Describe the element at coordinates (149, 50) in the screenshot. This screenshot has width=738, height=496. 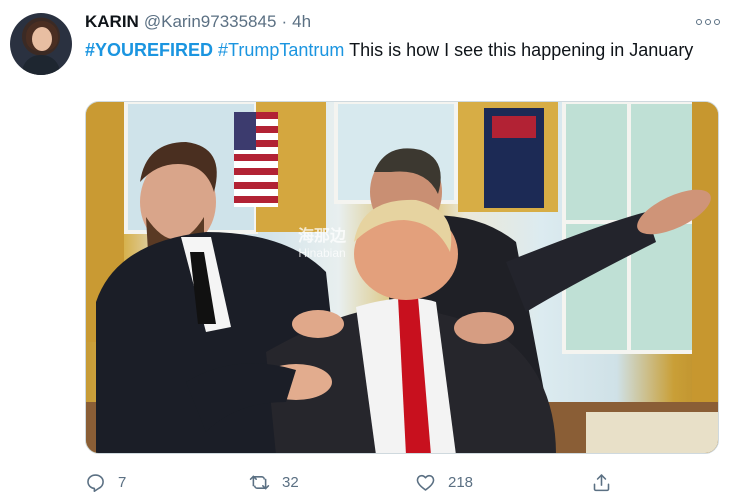
I see `hashtag-link: #YOUREFIRED` at that location.